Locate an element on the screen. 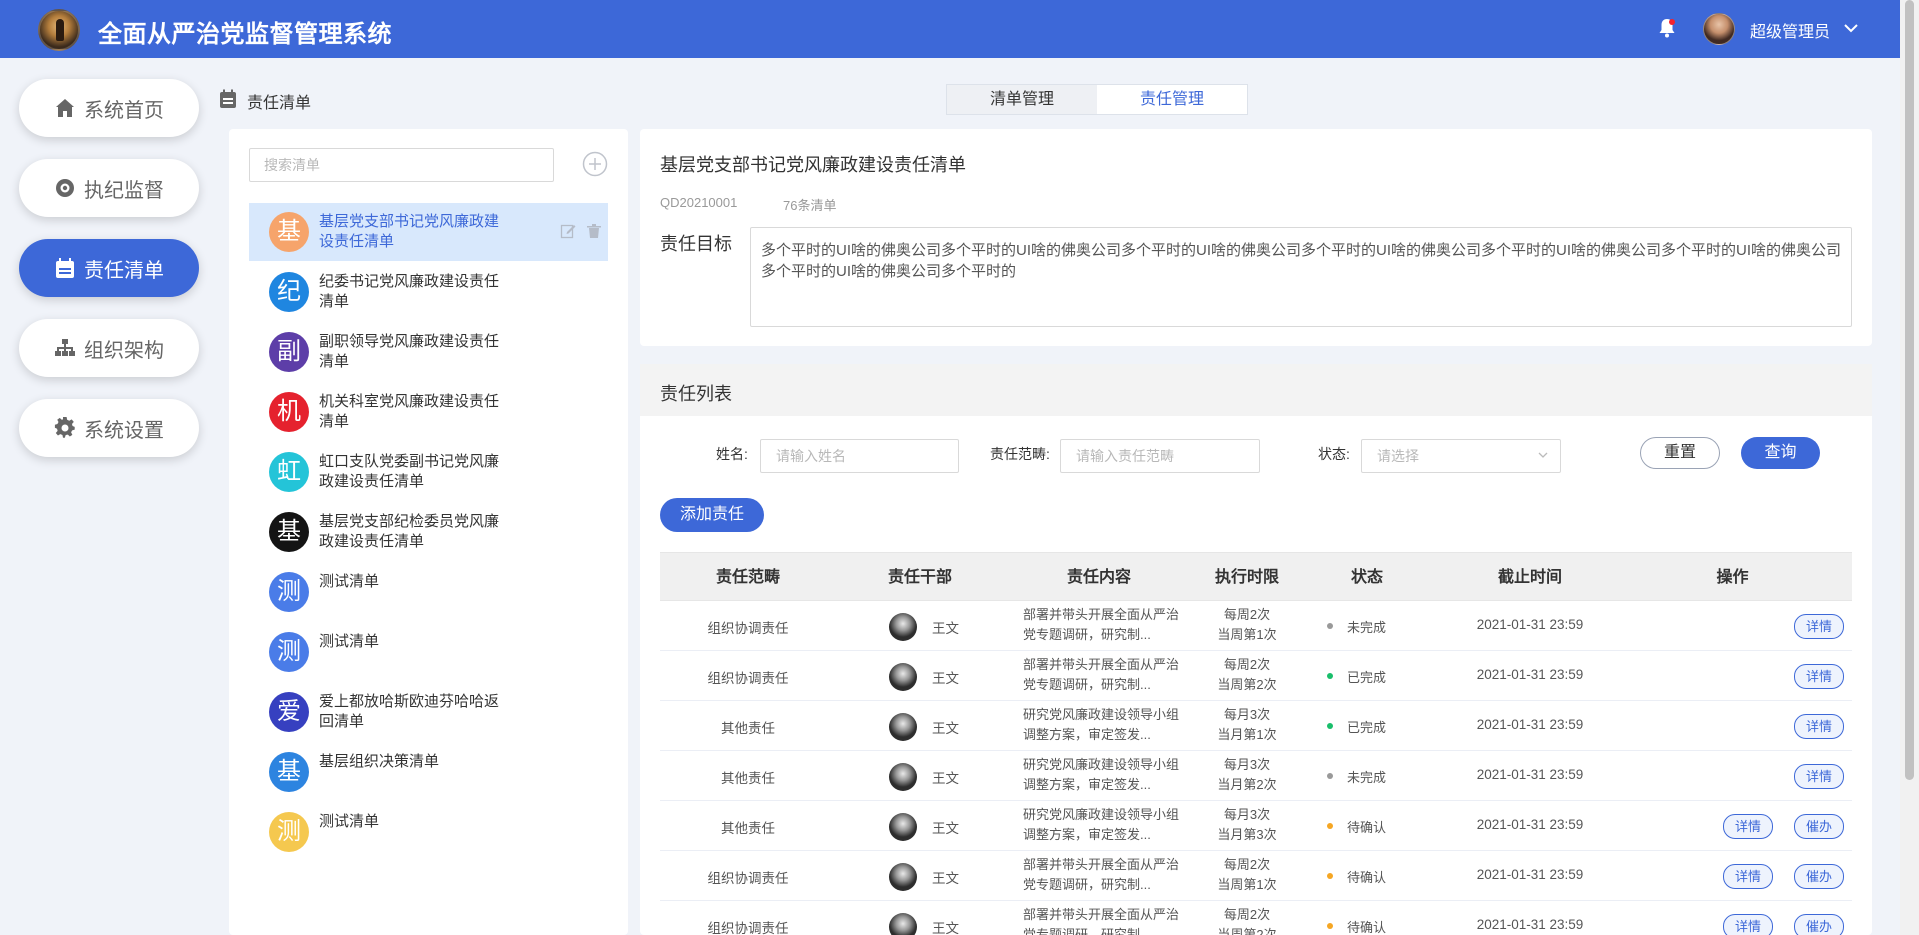  add-circle-icon is located at coordinates (595, 164).